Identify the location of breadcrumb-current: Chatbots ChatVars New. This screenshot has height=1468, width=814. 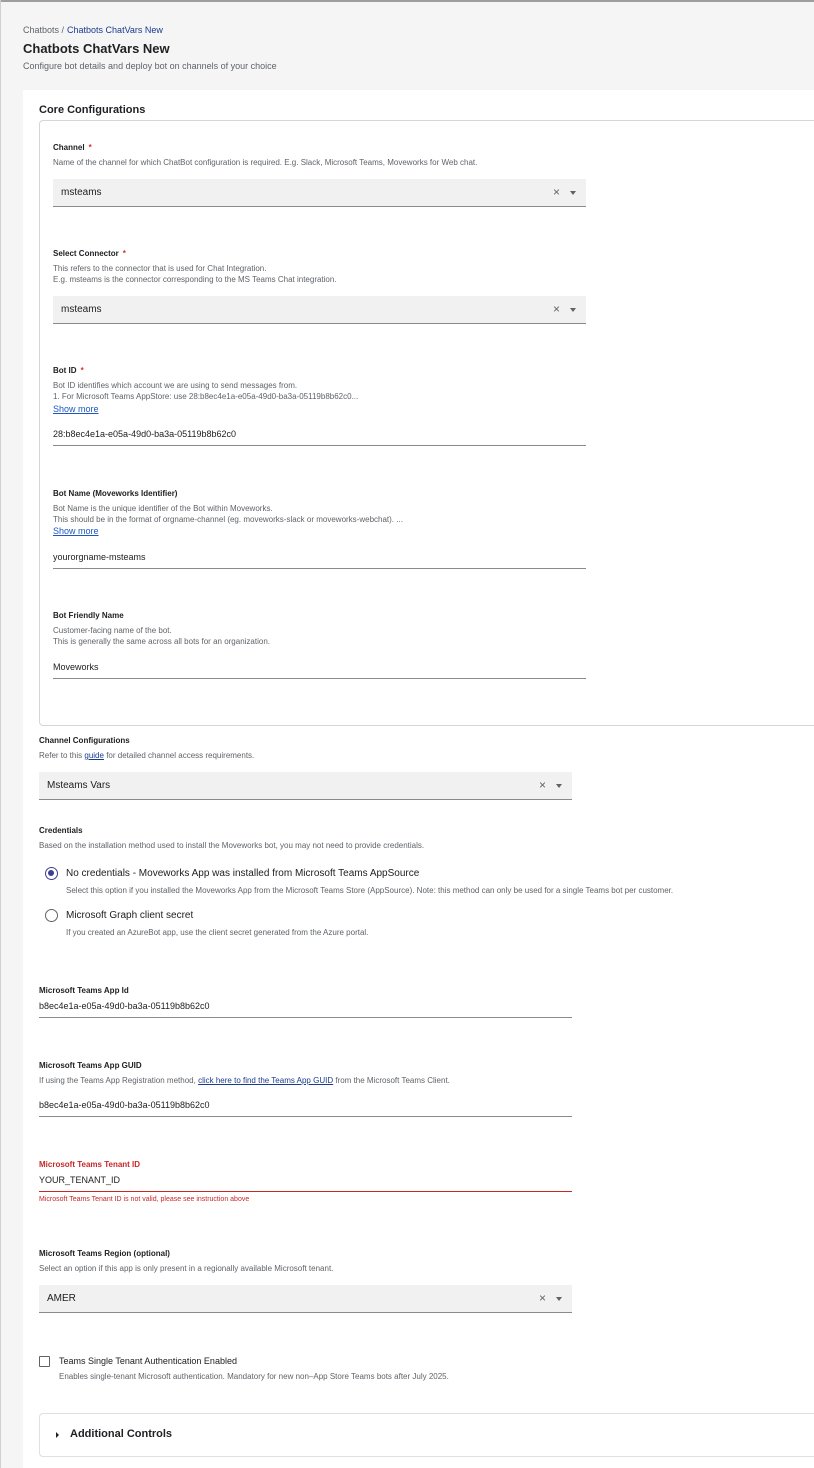
(115, 30).